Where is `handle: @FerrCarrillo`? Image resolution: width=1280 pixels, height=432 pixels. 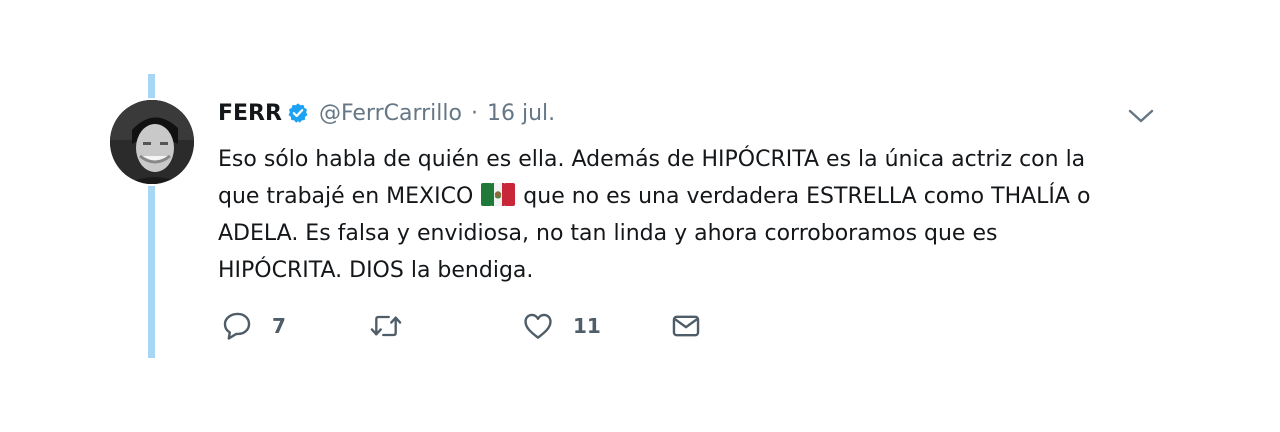 handle: @FerrCarrillo is located at coordinates (390, 113).